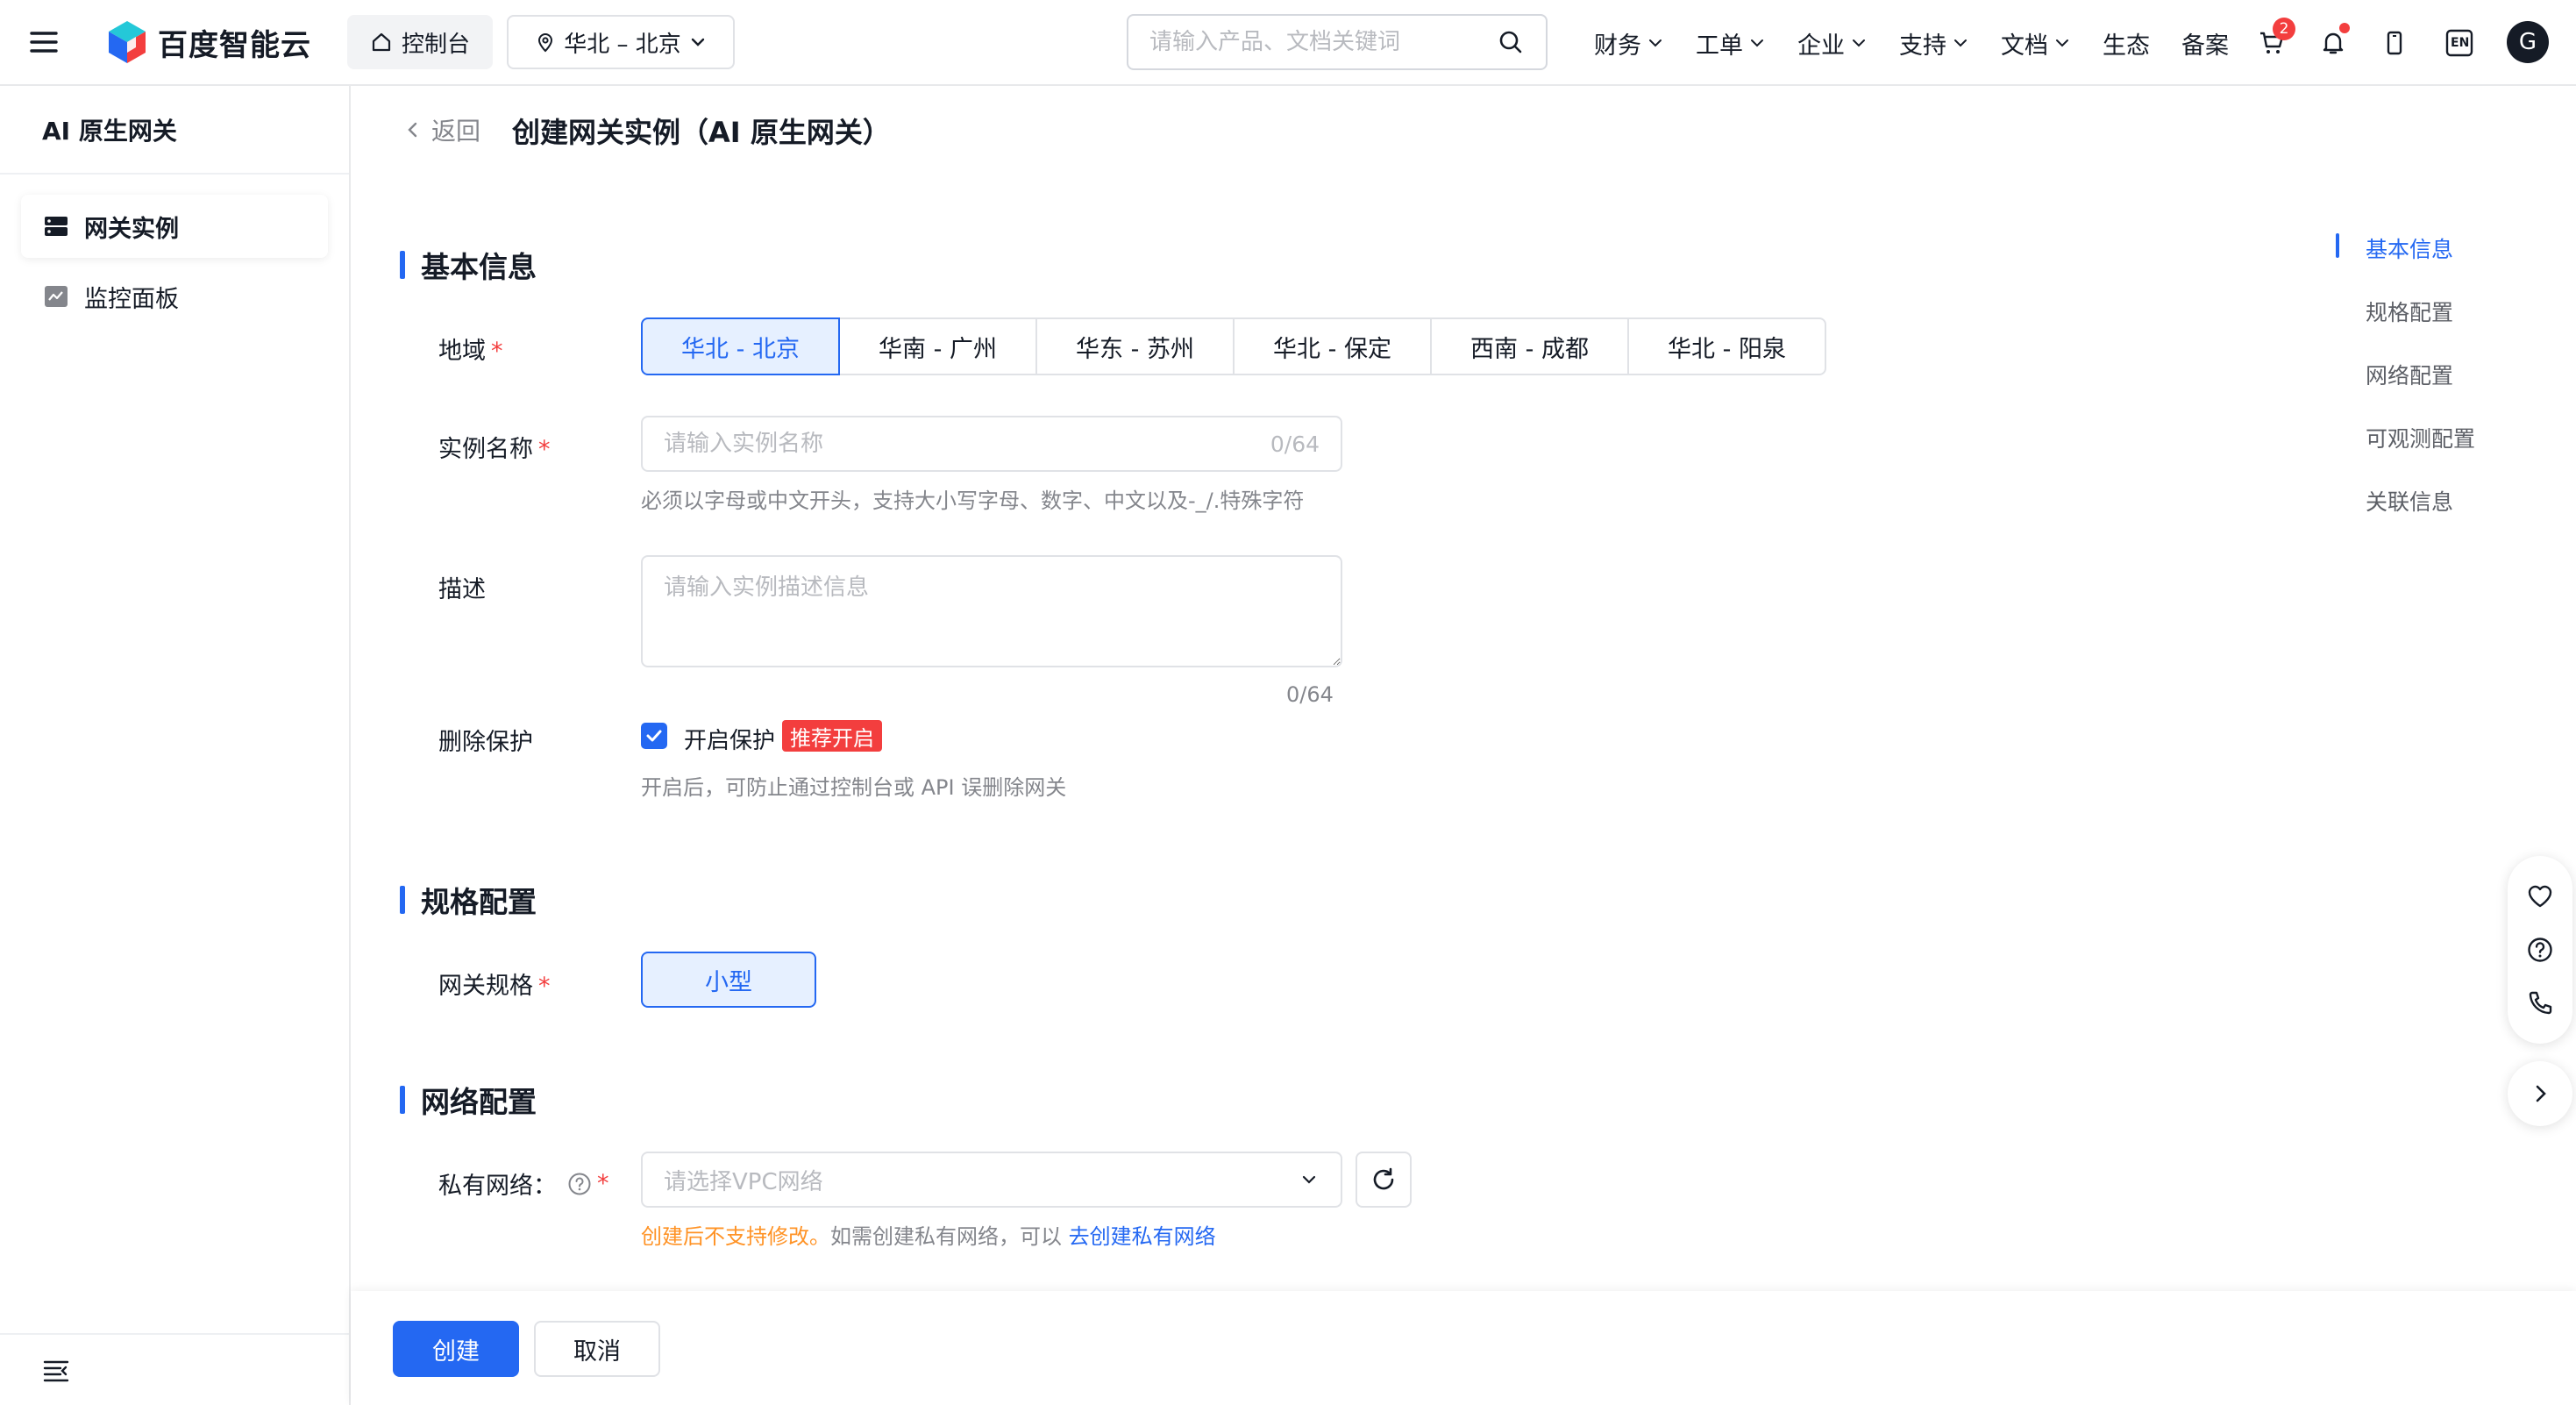 The height and width of the screenshot is (1405, 2576). Describe the element at coordinates (462, 351) in the screenshot. I see `region-label-text: 地域` at that location.